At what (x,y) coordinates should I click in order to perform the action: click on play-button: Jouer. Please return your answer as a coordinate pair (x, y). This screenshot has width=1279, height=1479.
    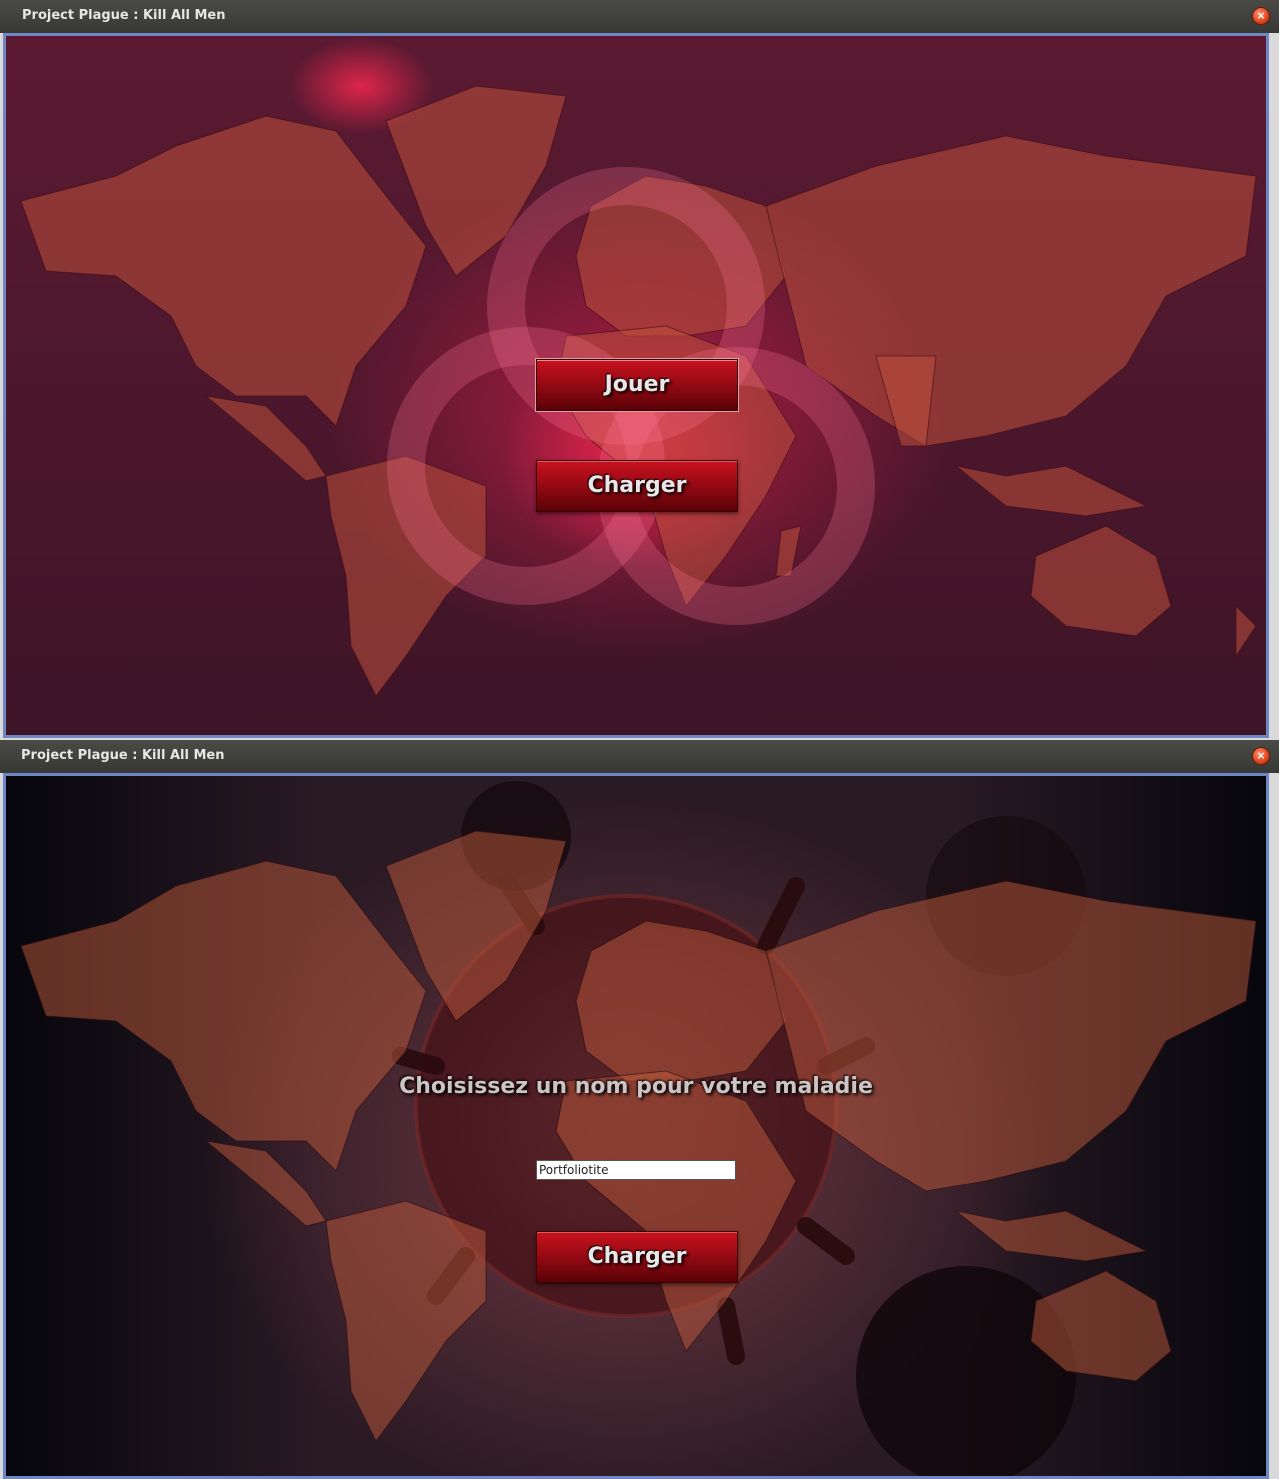
    Looking at the image, I should click on (637, 385).